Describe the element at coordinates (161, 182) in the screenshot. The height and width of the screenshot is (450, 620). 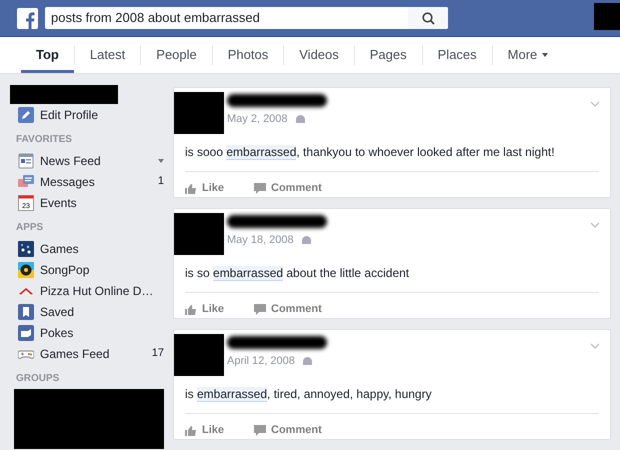
I see `count-label: 1` at that location.